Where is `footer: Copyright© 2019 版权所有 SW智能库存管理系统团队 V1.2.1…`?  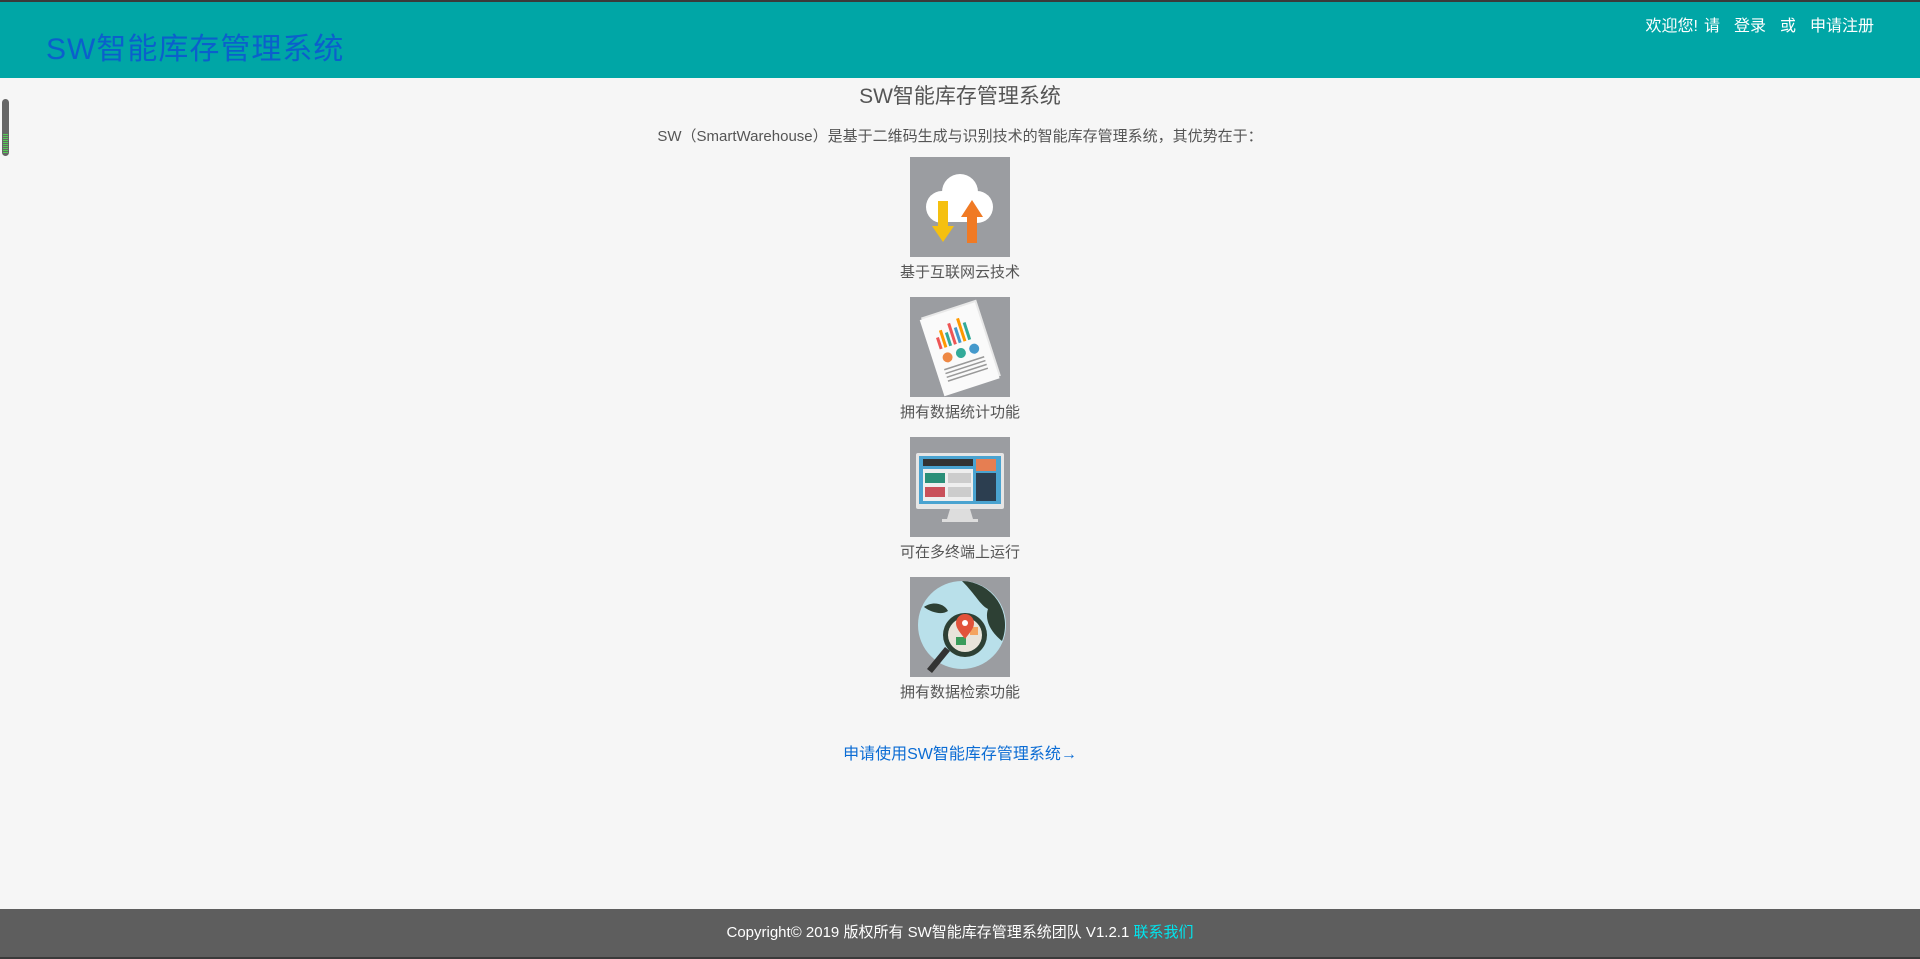
footer: Copyright© 2019 版权所有 SW智能库存管理系统团队 V1.2.1… is located at coordinates (960, 934).